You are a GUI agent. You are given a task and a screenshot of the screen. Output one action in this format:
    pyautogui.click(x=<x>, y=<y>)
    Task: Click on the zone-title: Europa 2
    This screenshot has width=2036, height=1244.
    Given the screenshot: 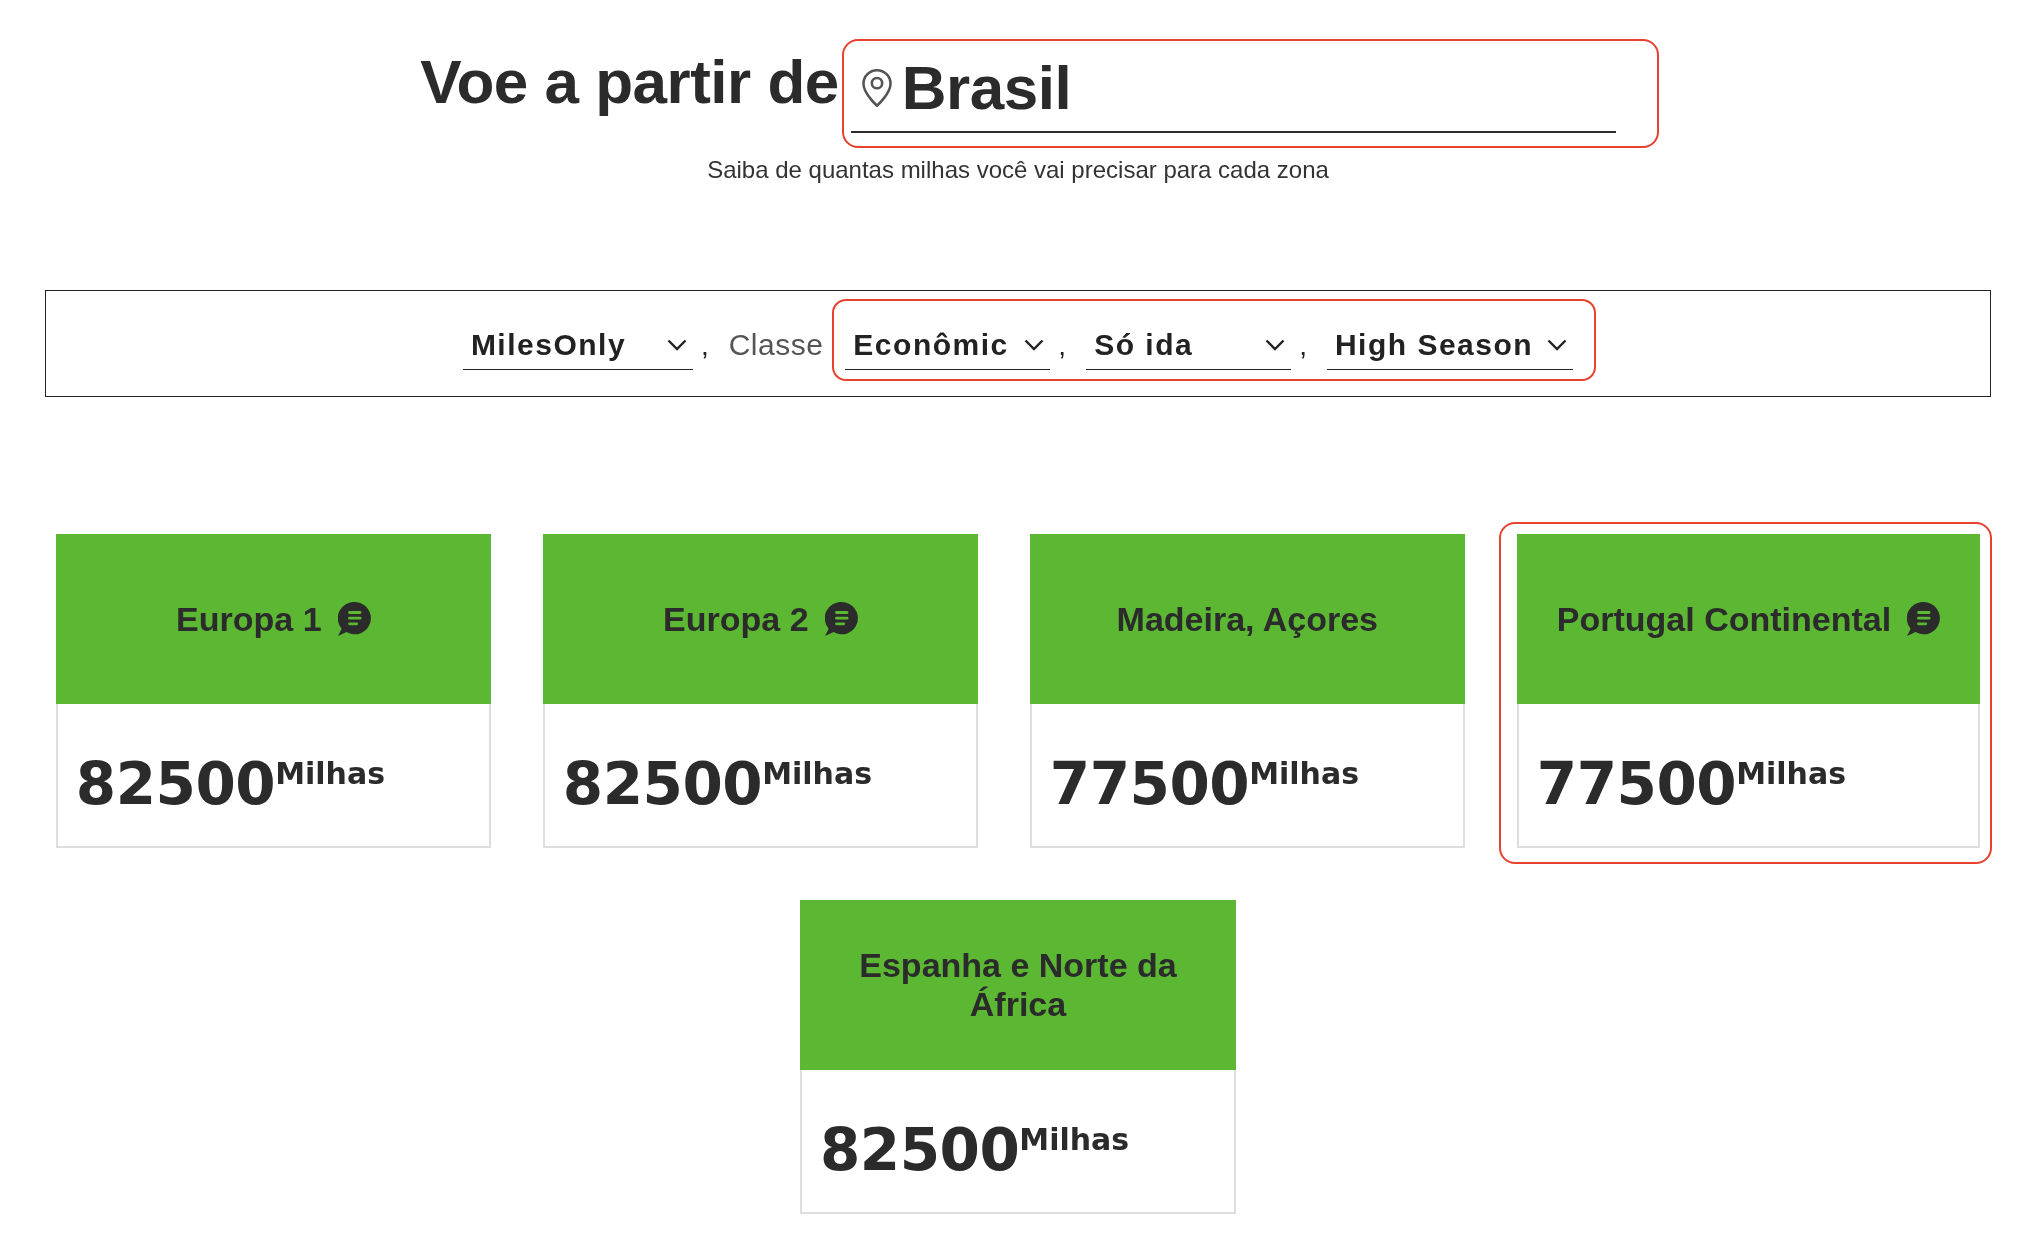 What is the action you would take?
    pyautogui.click(x=736, y=619)
    